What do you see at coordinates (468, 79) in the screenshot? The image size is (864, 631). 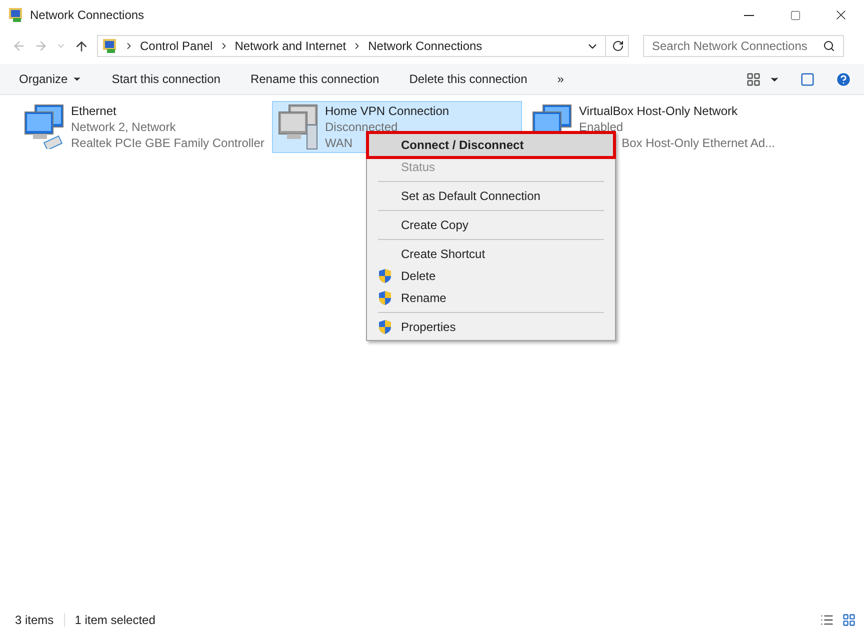 I see `toolbar-button: Delete this connection` at bounding box center [468, 79].